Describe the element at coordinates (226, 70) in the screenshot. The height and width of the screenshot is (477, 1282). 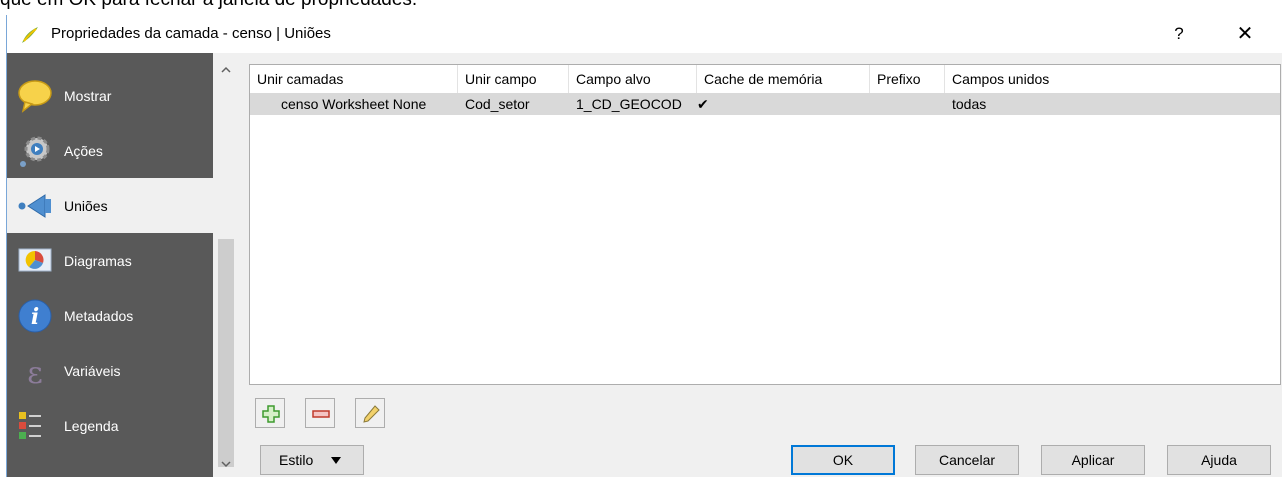
I see `scroll-up-icon` at that location.